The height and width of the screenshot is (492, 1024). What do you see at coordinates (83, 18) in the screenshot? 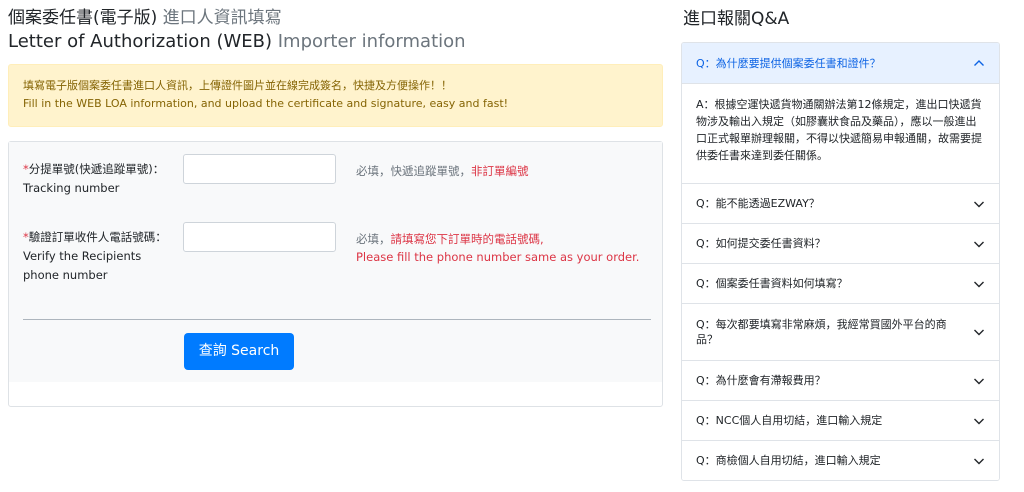
I see `page-title-zh-main: 個案委任書(電子版)` at bounding box center [83, 18].